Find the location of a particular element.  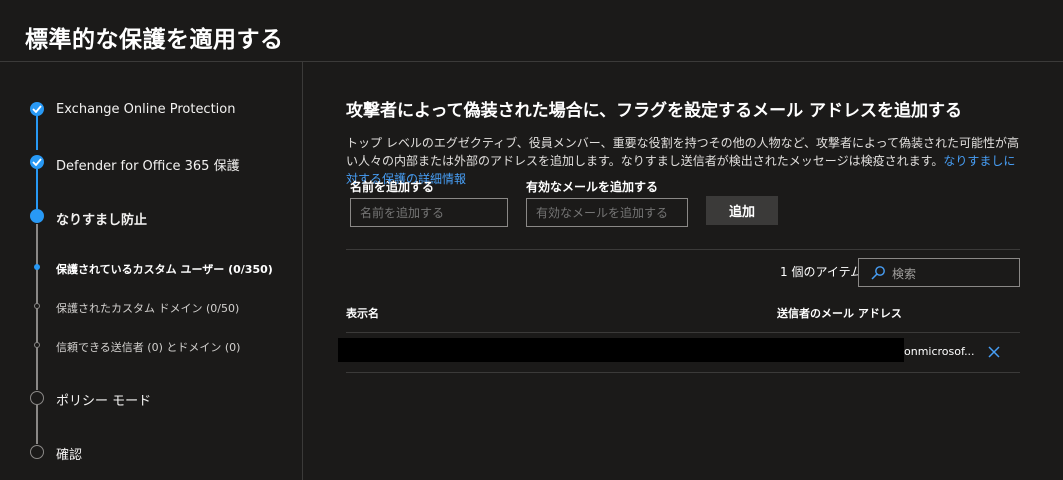

substep-trusted-senders: 信頼できる送信者 (0) とドメイン (0) is located at coordinates (148, 347).